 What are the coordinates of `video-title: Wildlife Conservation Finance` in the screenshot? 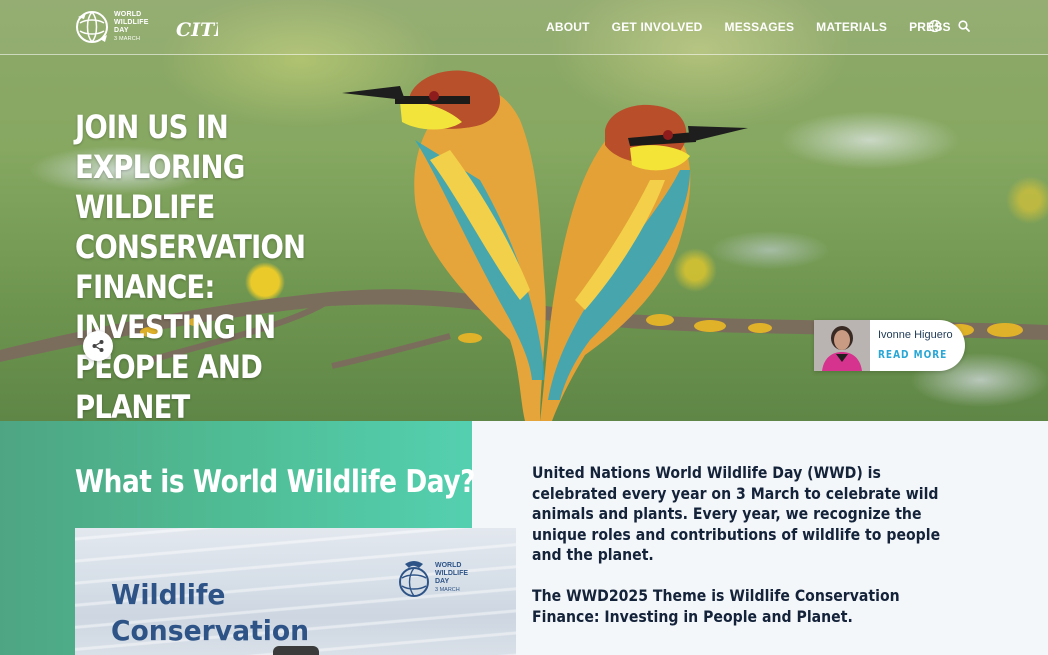 It's located at (210, 616).